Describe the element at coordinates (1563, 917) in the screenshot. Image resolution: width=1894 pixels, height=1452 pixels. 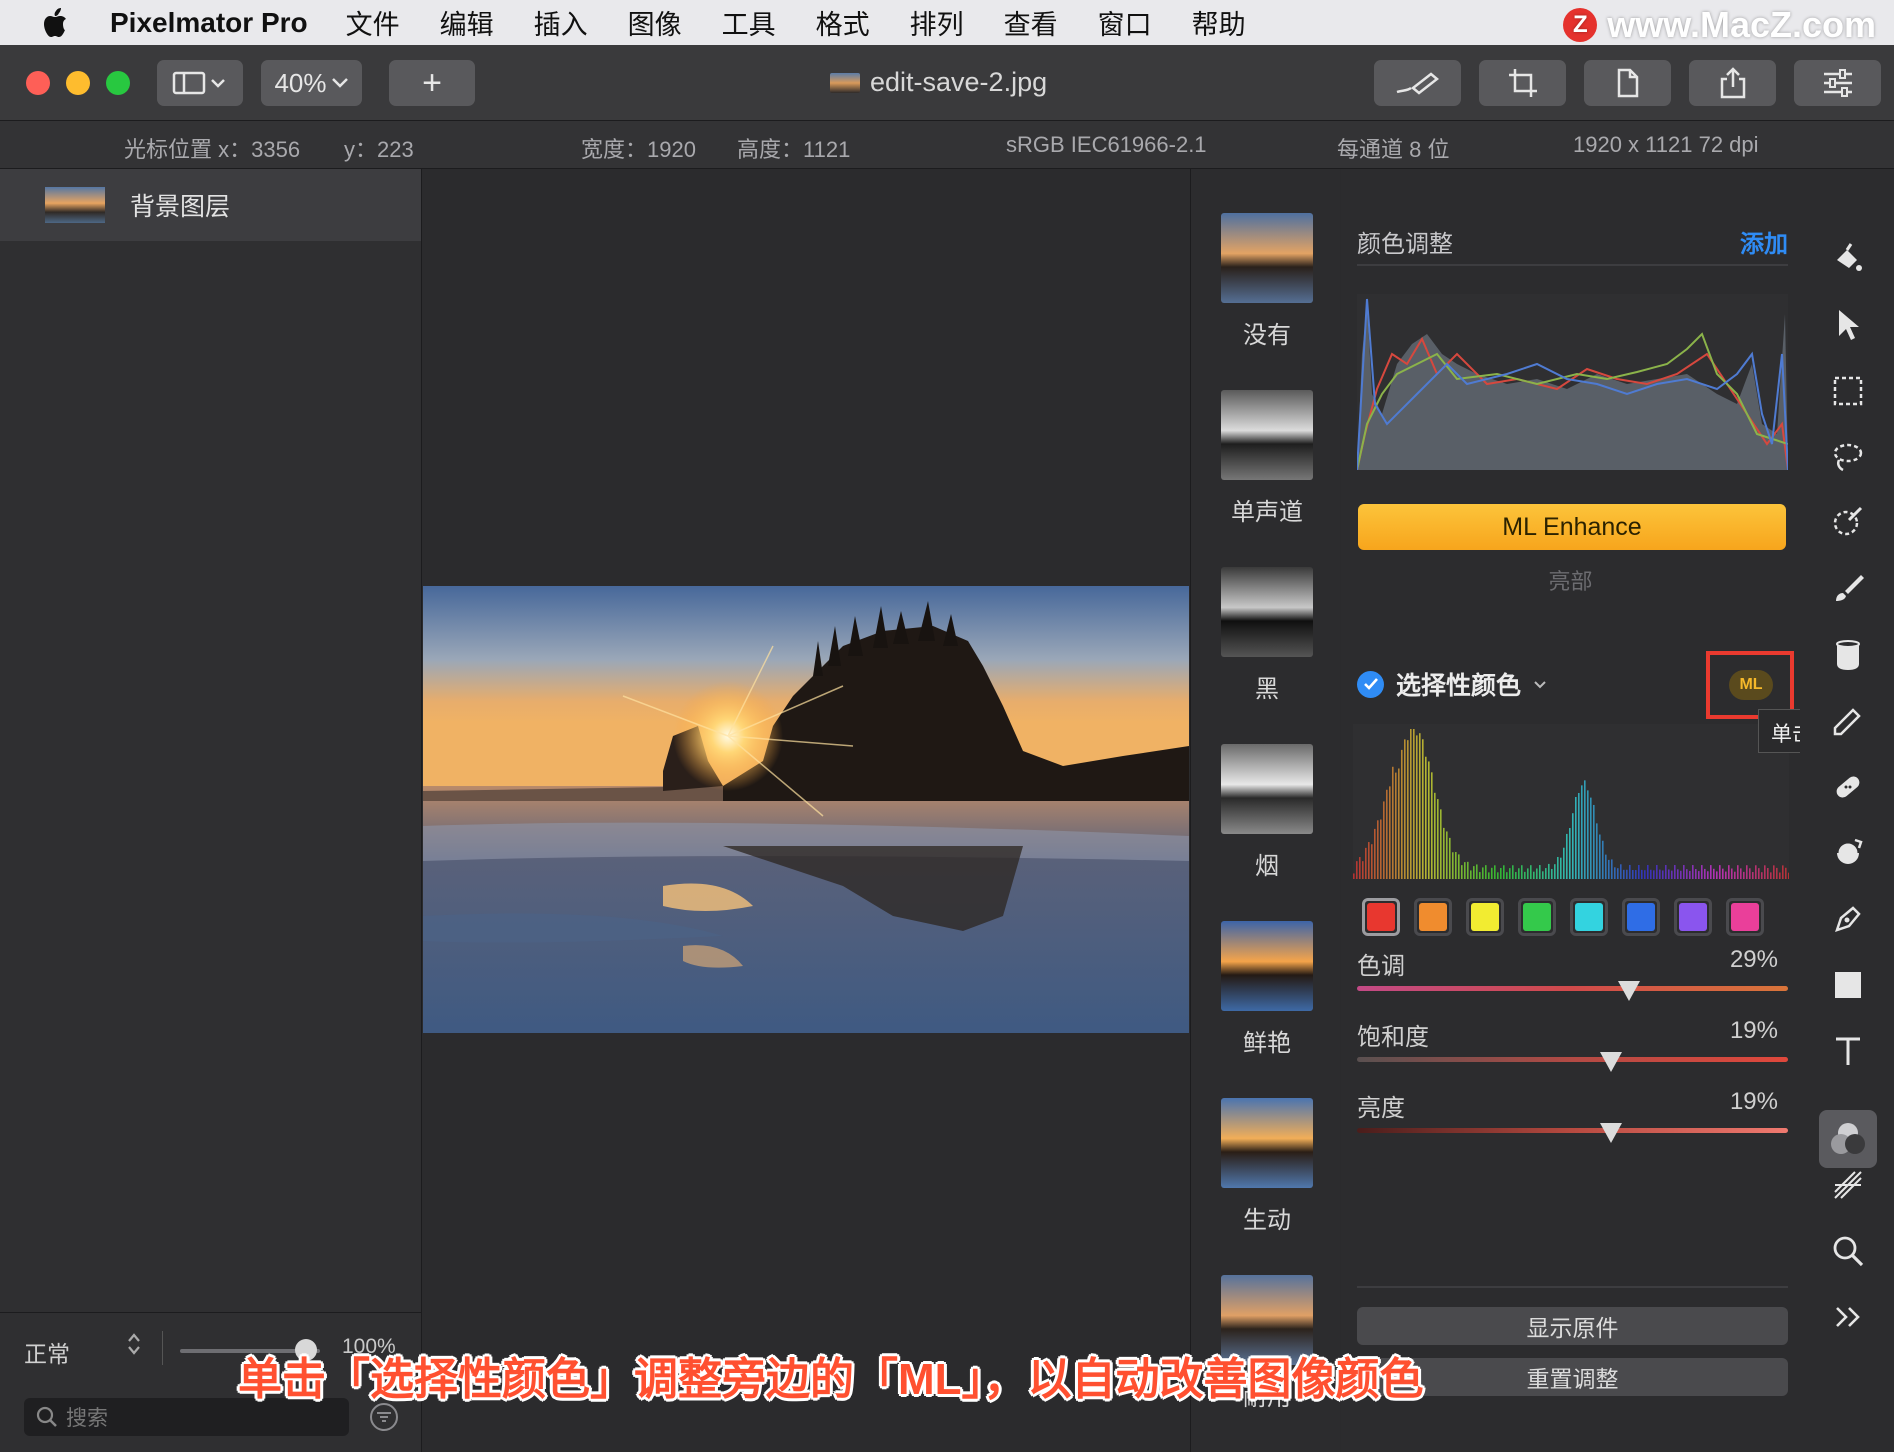
I see `color-swatches` at that location.